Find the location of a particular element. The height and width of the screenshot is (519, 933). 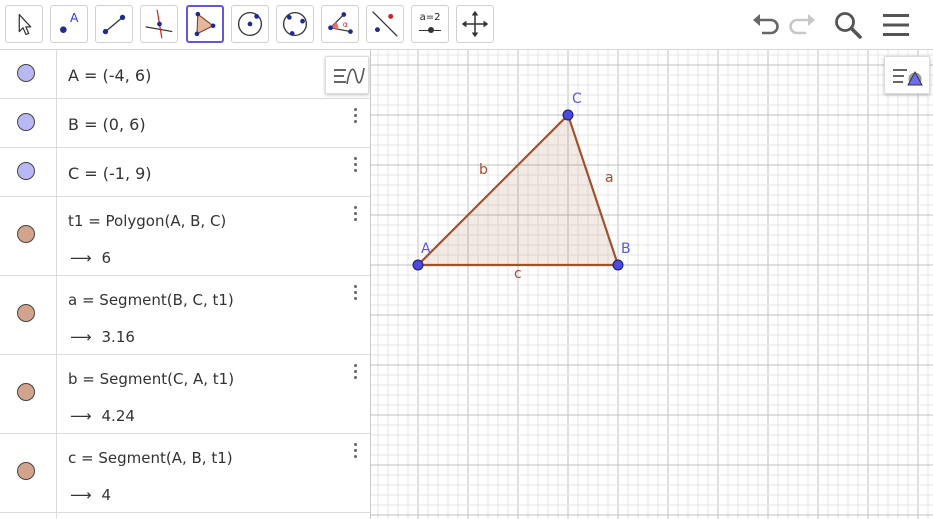

angle-tool-label: α is located at coordinates (345, 24).